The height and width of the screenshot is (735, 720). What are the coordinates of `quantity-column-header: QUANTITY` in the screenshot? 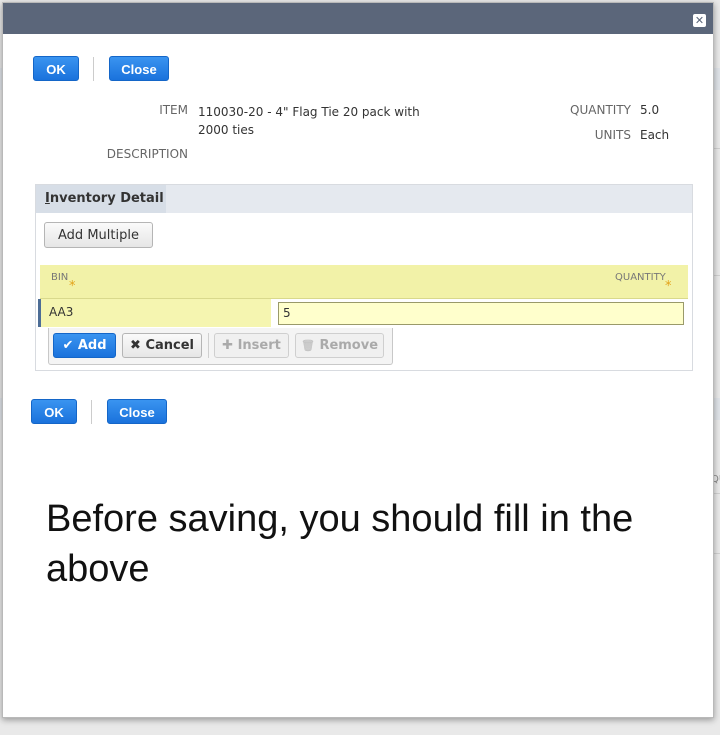 It's located at (640, 277).